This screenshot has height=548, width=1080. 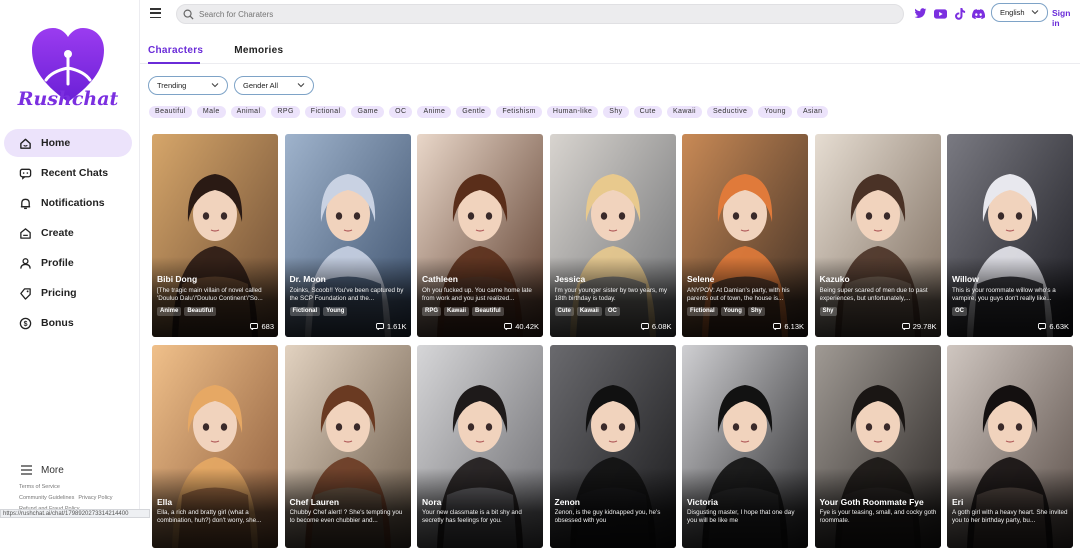 I want to click on sign-in-link: Sign in, so click(x=1066, y=18).